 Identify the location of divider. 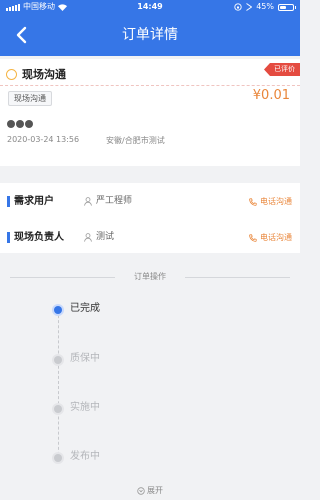
(150, 85).